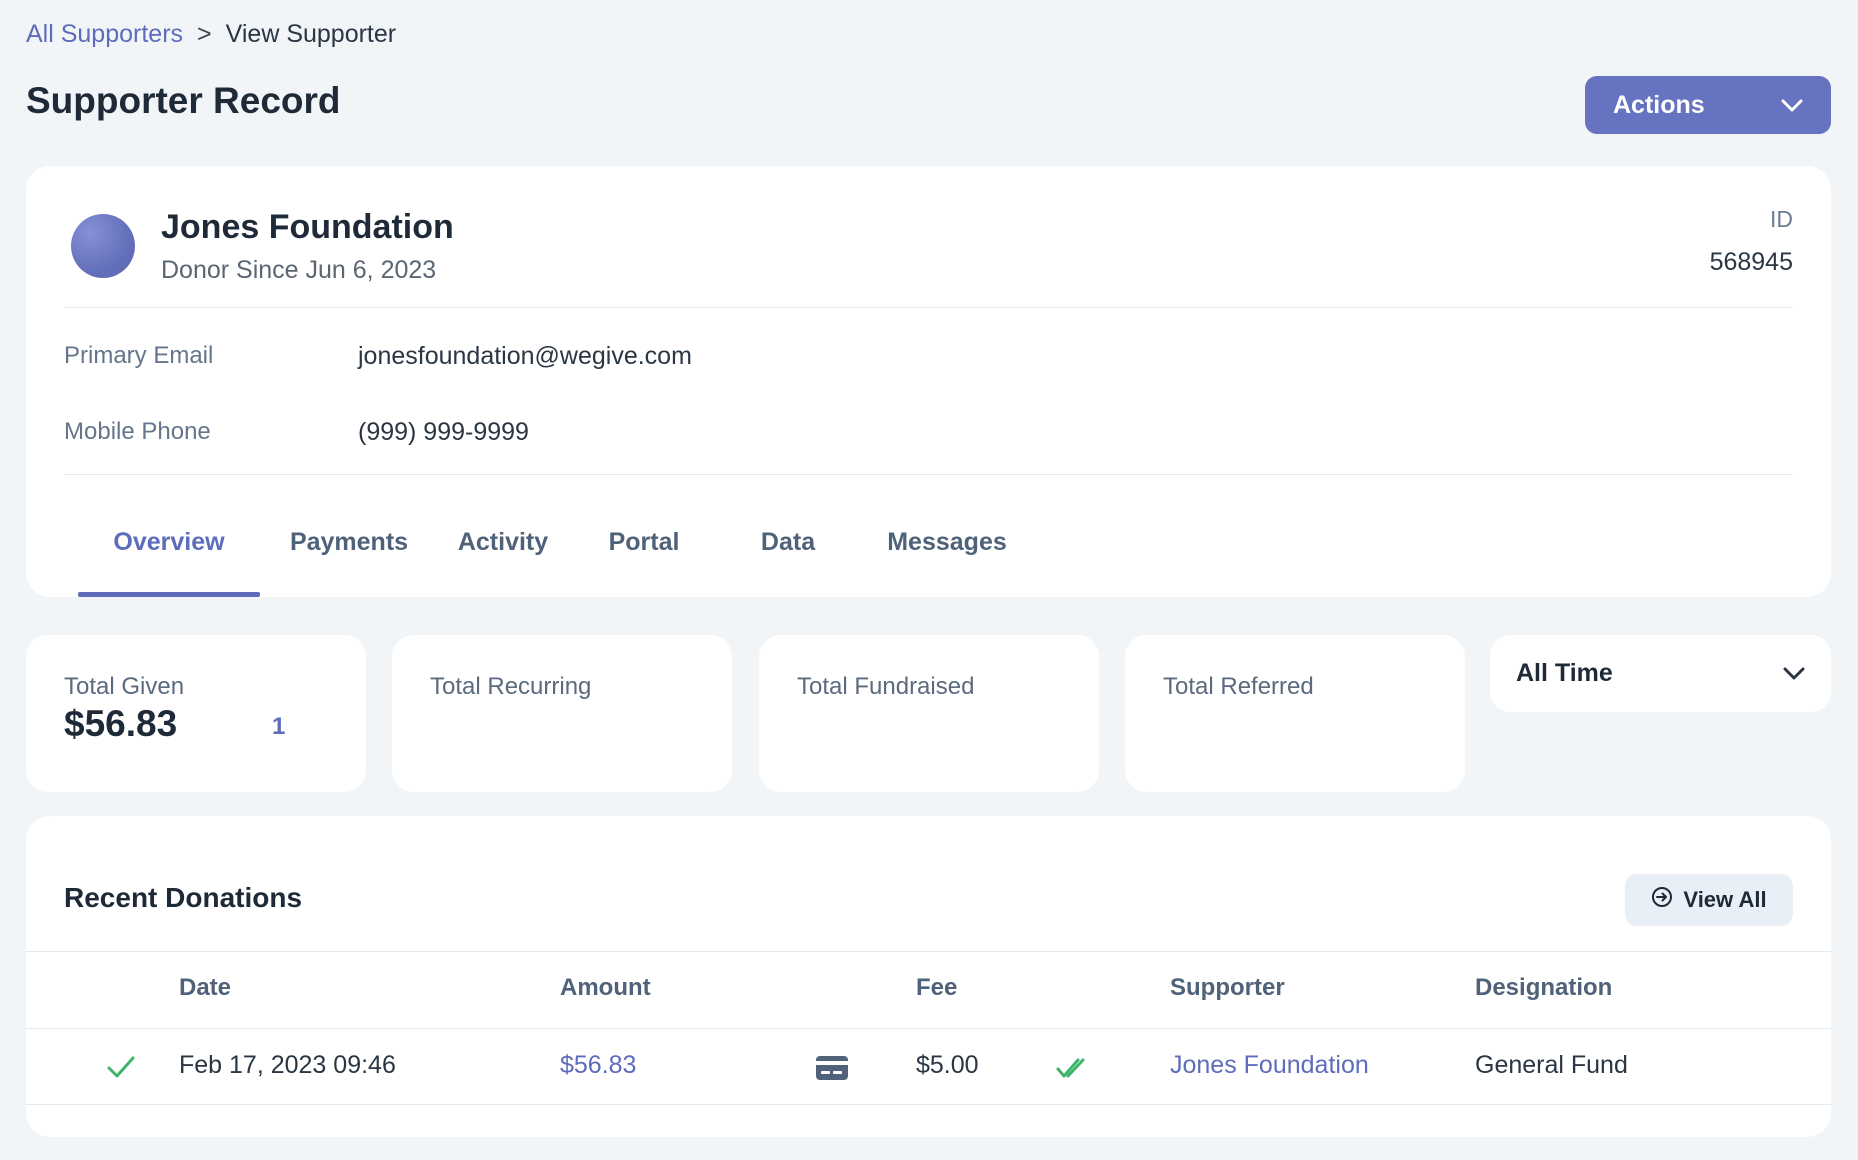 Image resolution: width=1858 pixels, height=1160 pixels. What do you see at coordinates (183, 897) in the screenshot?
I see `recent-donations-title: Recent Donations` at bounding box center [183, 897].